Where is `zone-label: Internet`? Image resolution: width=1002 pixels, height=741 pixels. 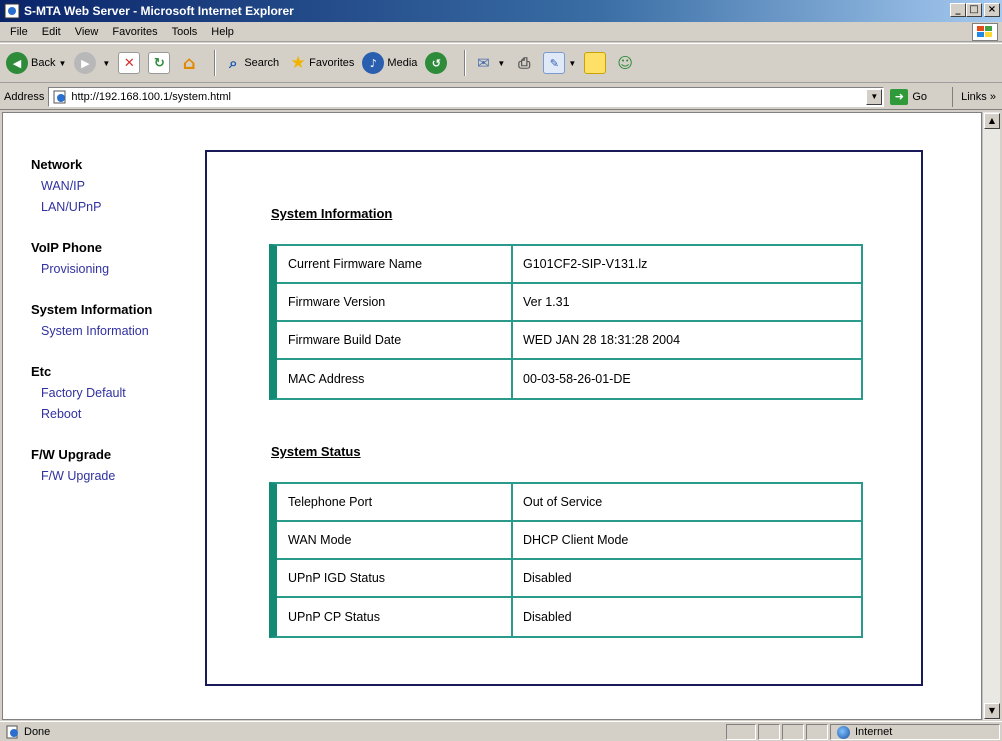
zone-label: Internet is located at coordinates (874, 732).